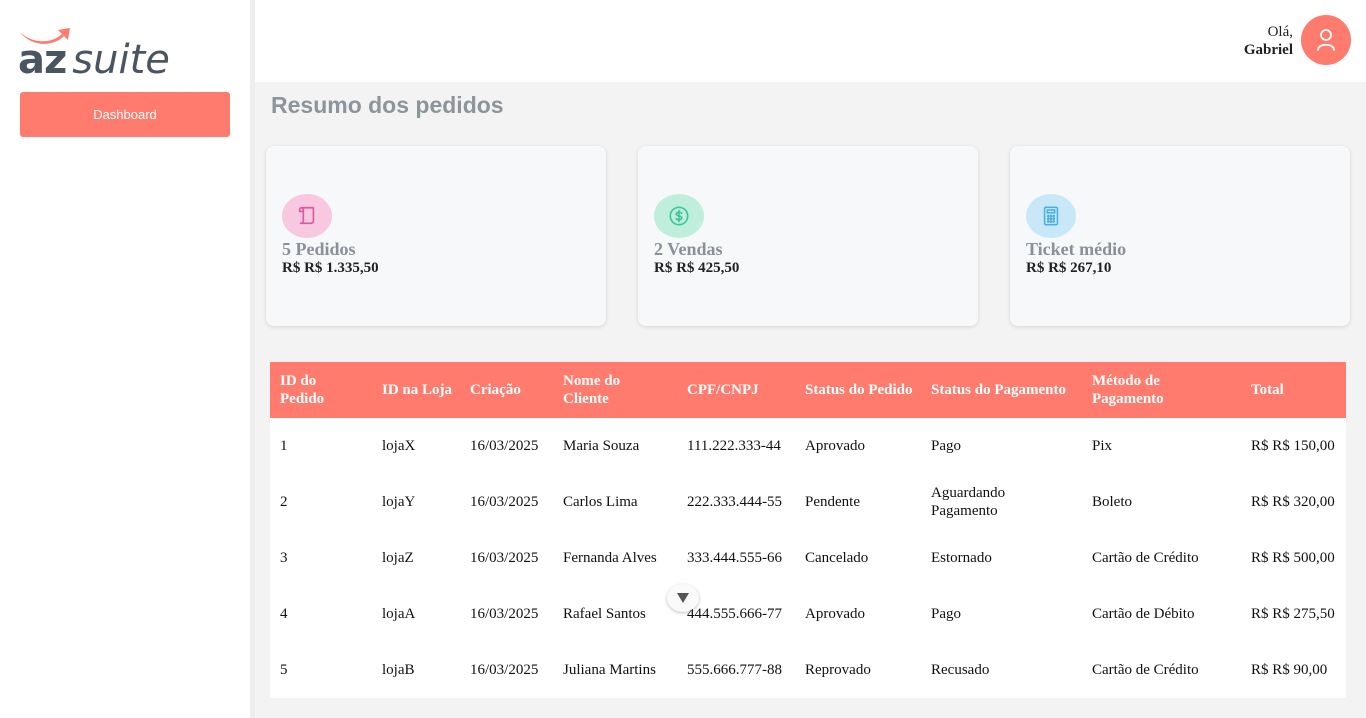  What do you see at coordinates (1001, 390) in the screenshot?
I see `column-header-payment-status: Status do Pagamento` at bounding box center [1001, 390].